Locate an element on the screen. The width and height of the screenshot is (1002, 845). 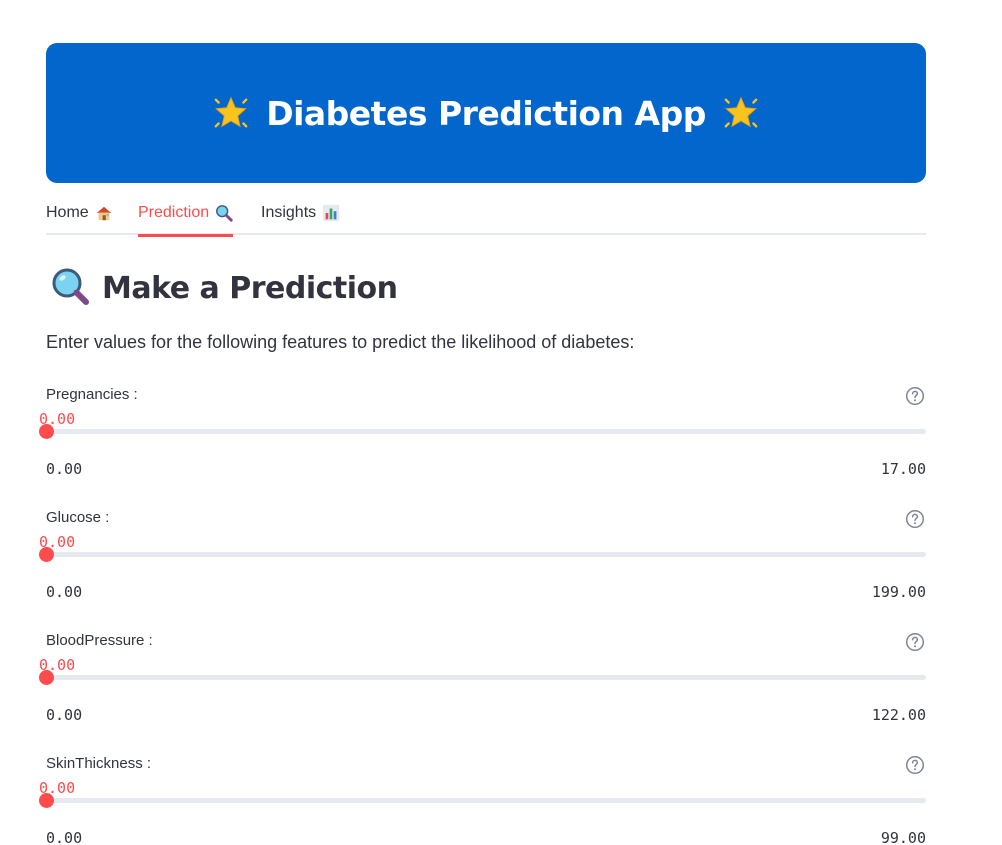
slider-field: SkinThickness :0.00 0.00 99.00 is located at coordinates (501, 800).